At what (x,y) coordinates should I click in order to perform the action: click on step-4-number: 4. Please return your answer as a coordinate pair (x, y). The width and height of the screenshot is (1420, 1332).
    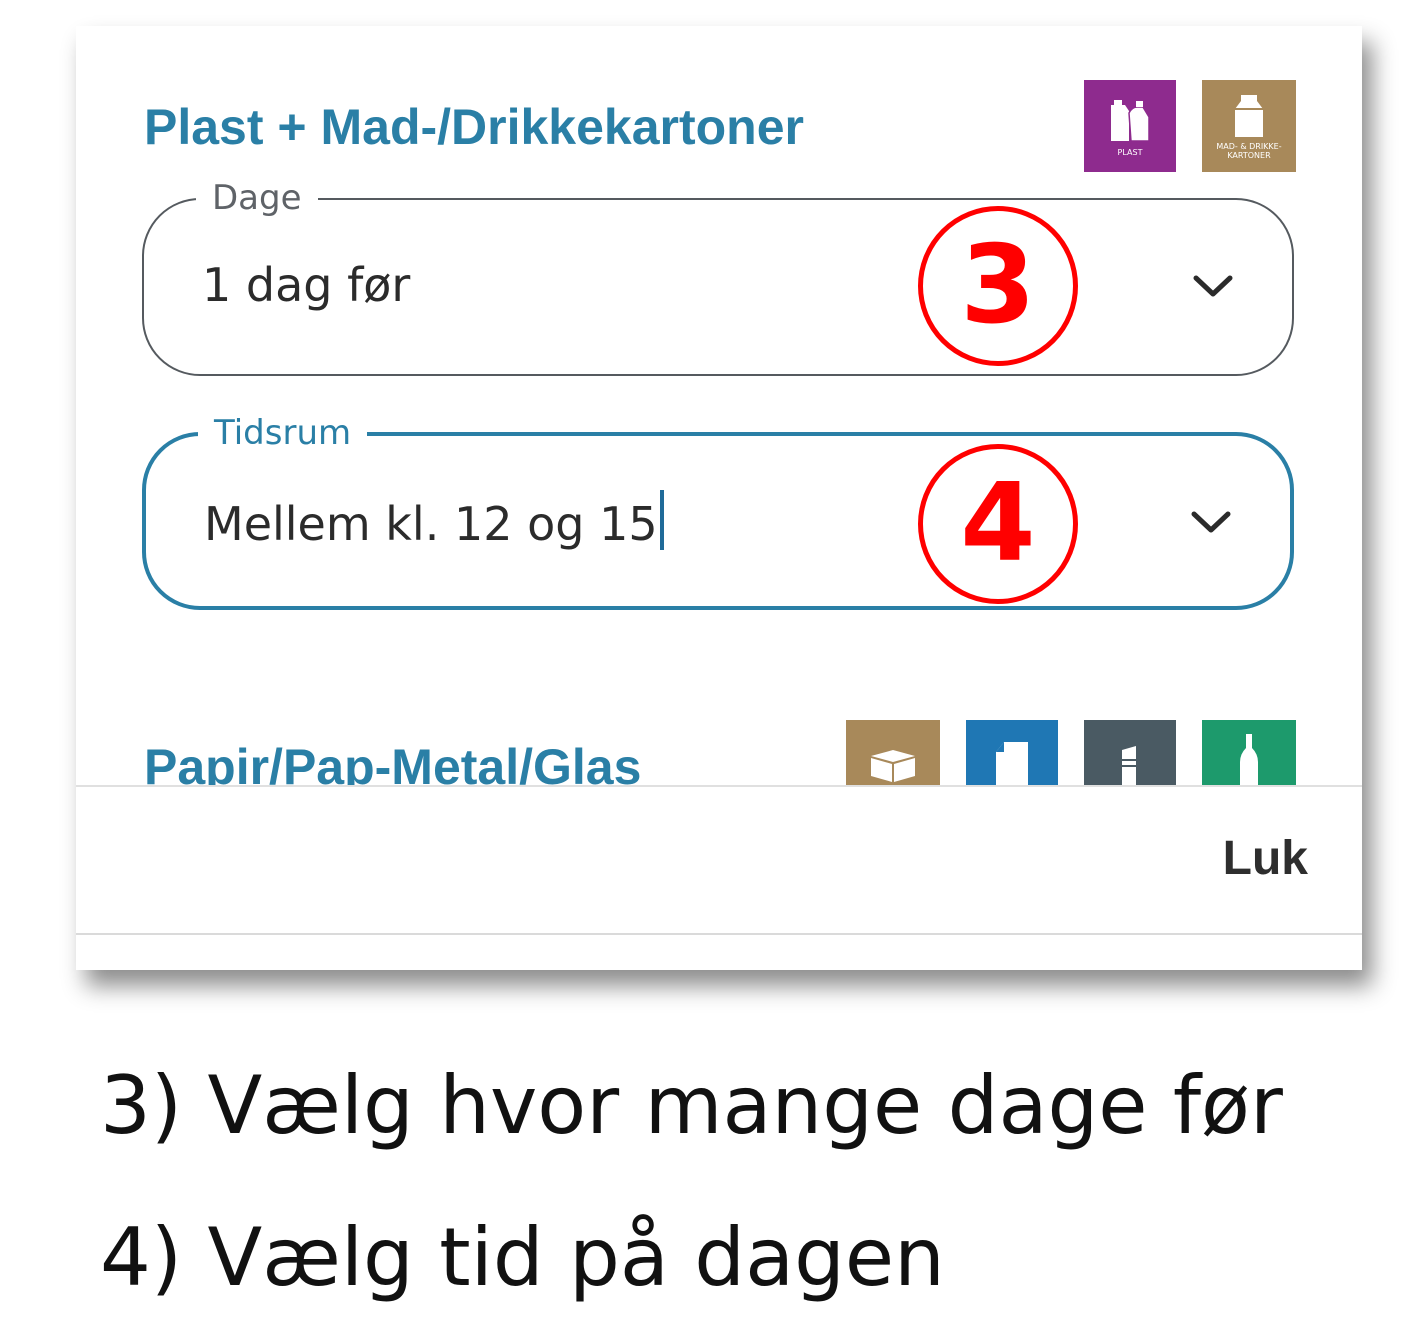
    Looking at the image, I should click on (998, 523).